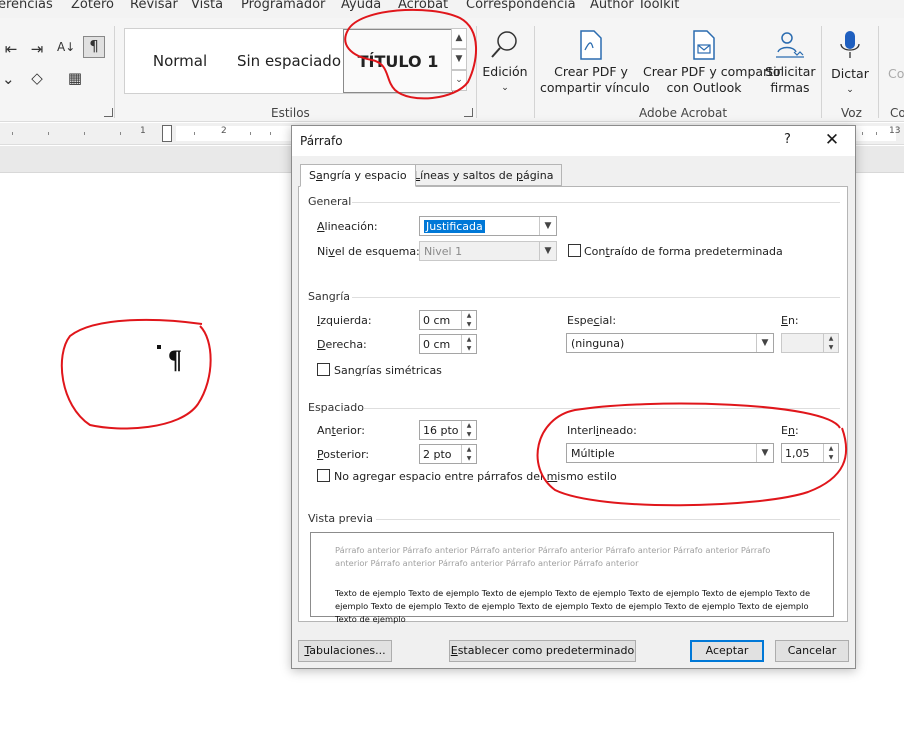 This screenshot has height=729, width=904. What do you see at coordinates (347, 226) in the screenshot?
I see `alignment-label: Alineación:` at bounding box center [347, 226].